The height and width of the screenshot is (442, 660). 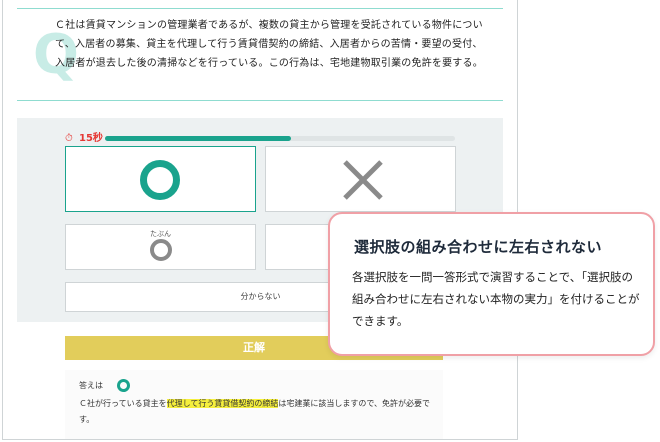 What do you see at coordinates (260, 100) in the screenshot?
I see `question-bottom-rule` at bounding box center [260, 100].